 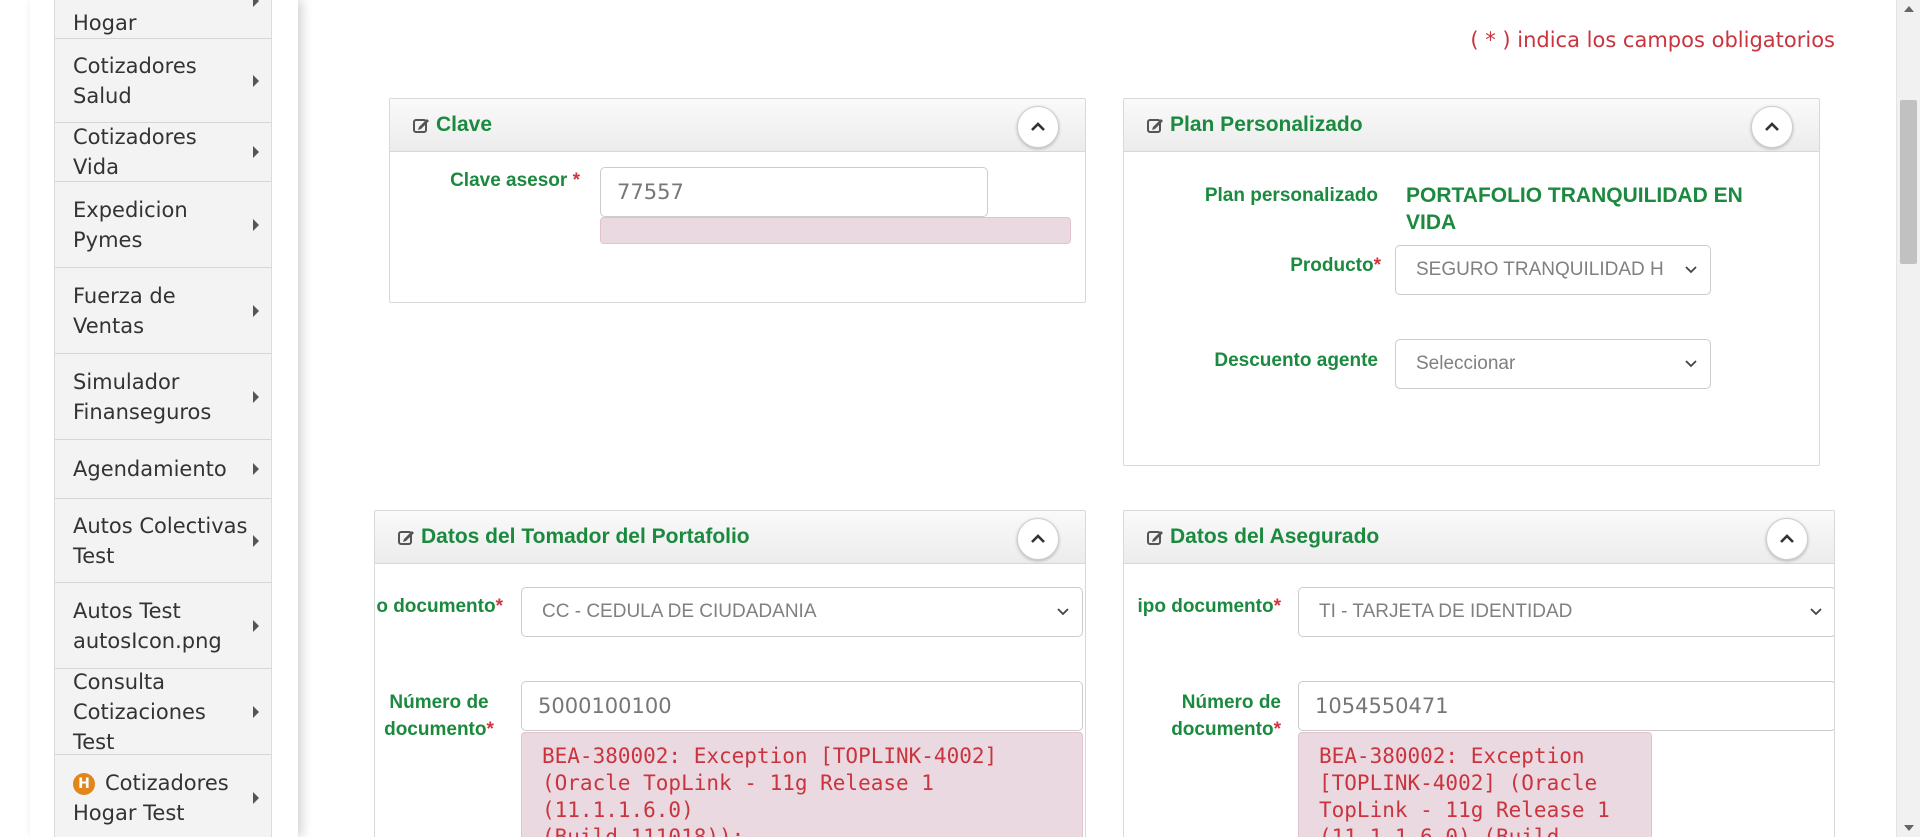 I want to click on home-badge-icon: H, so click(x=84, y=783).